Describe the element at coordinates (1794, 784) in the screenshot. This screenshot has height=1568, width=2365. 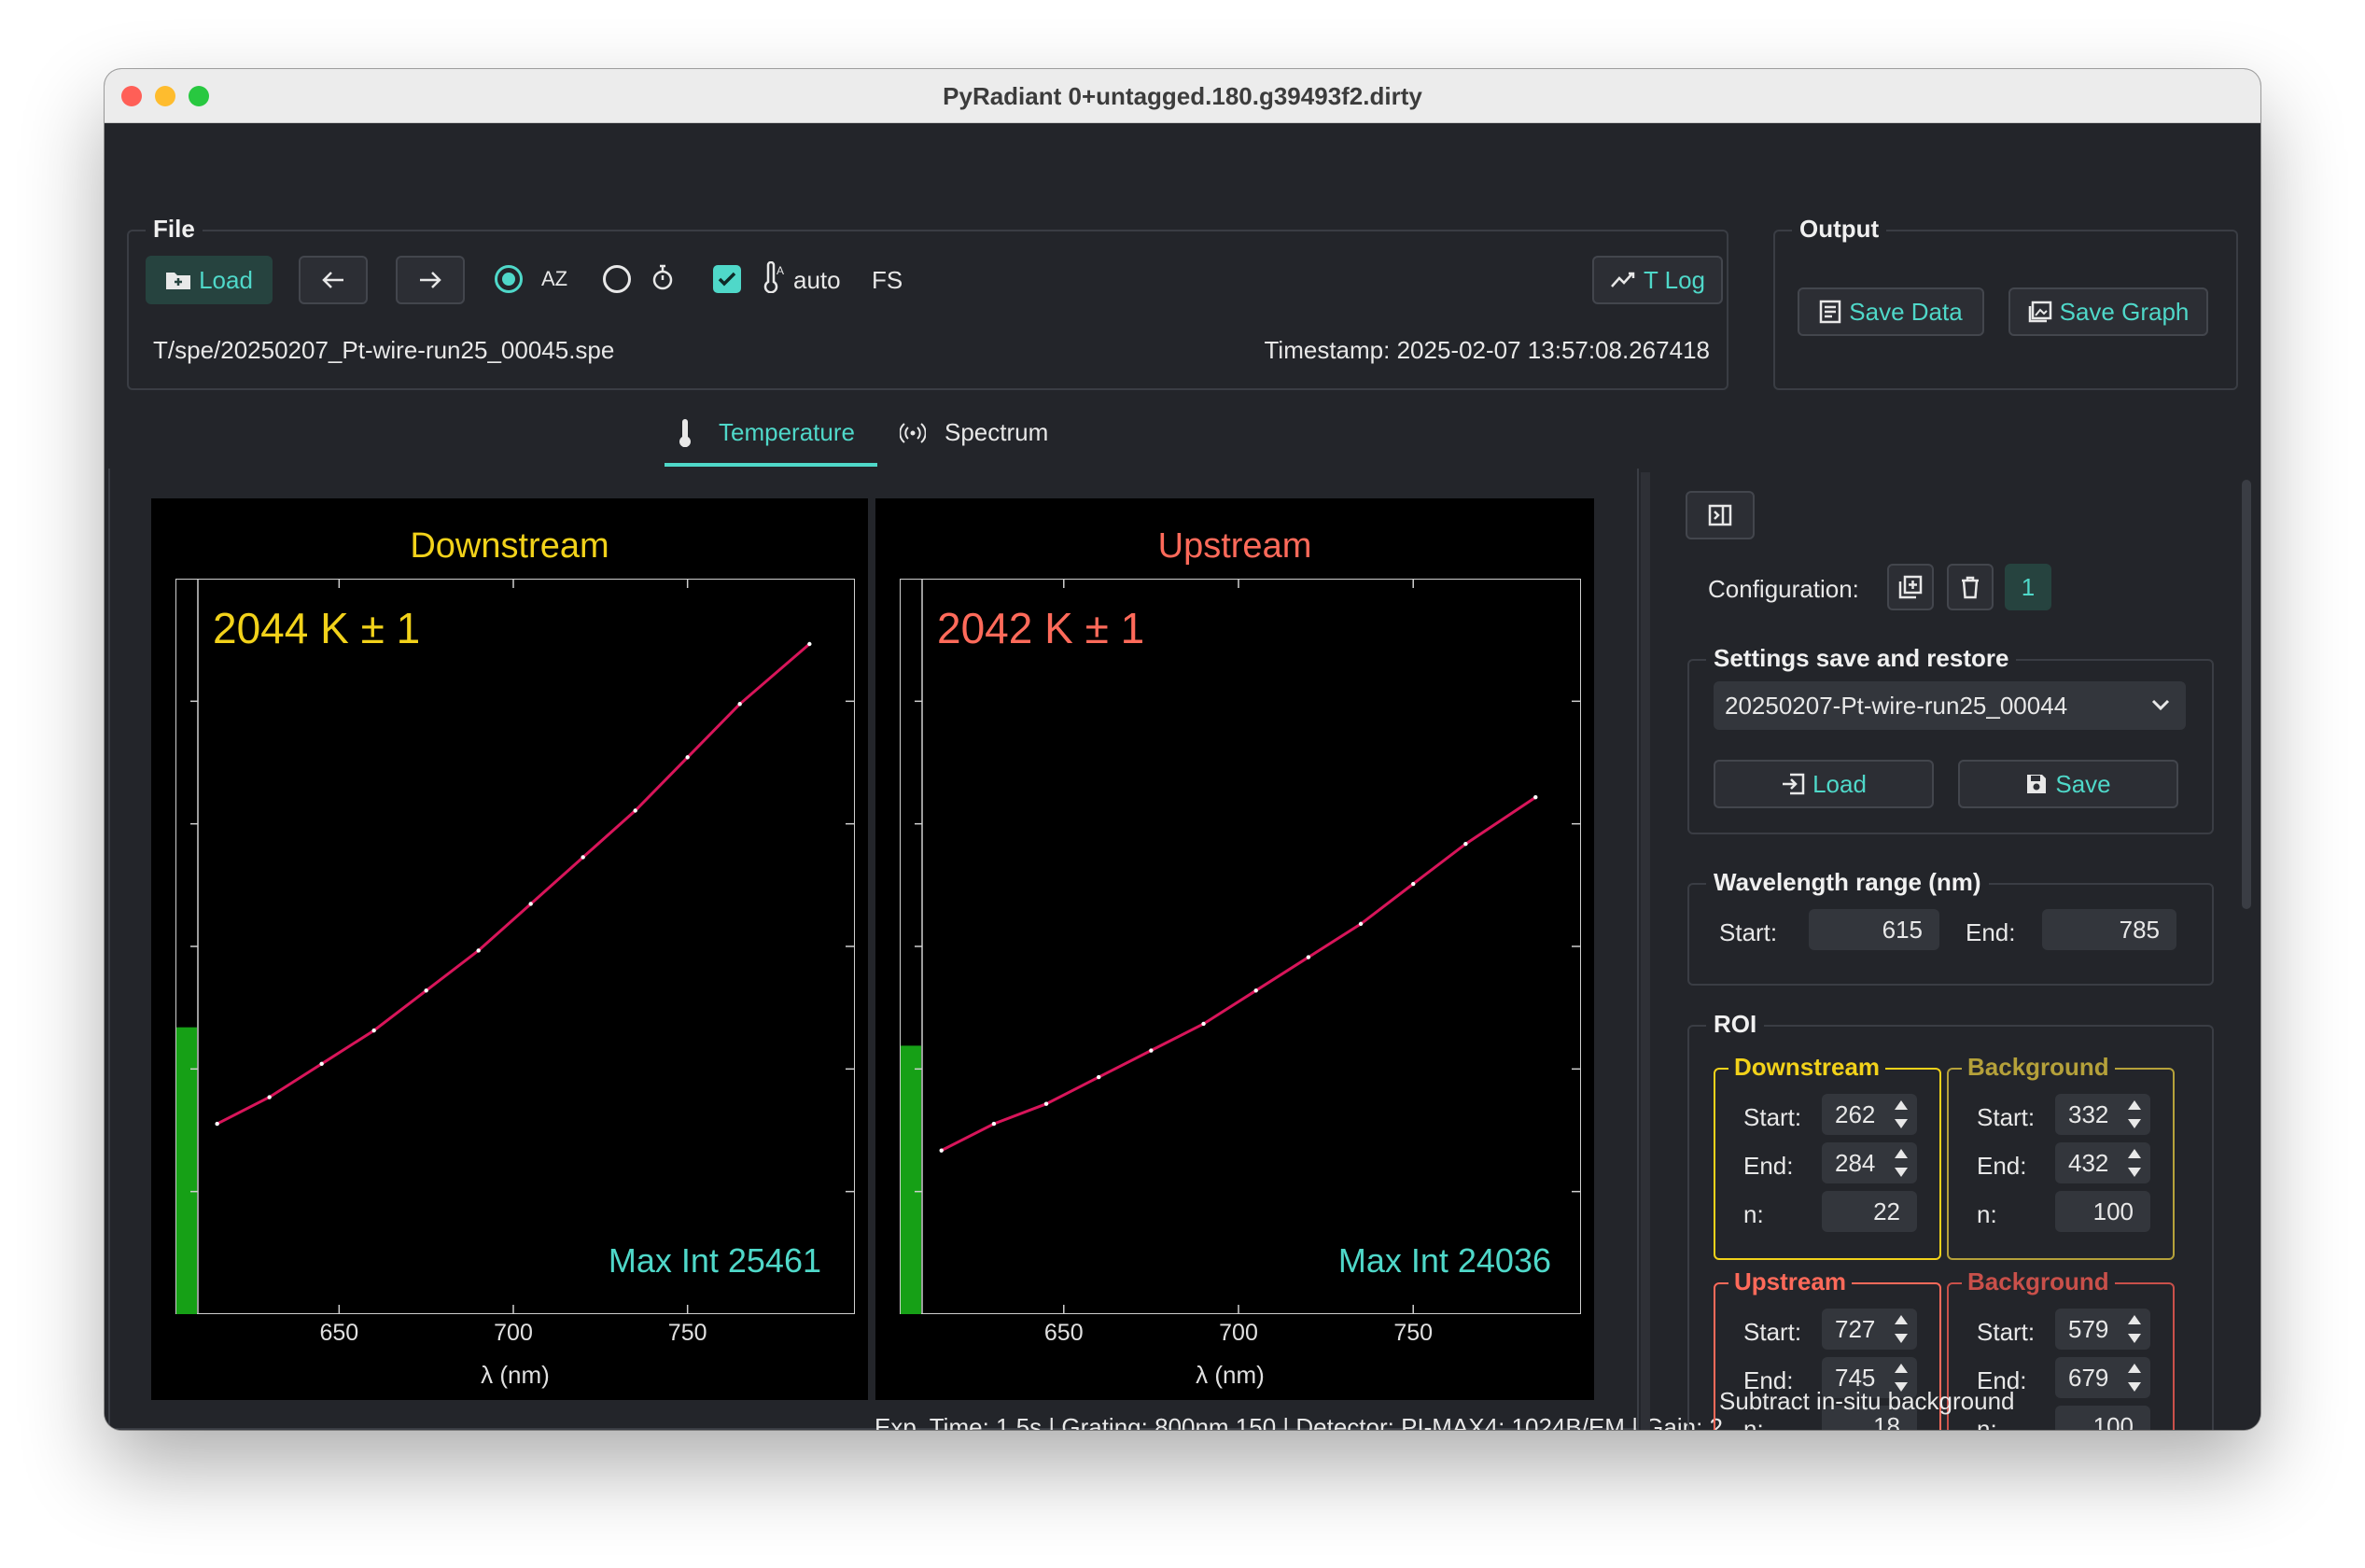
I see `import-icon` at that location.